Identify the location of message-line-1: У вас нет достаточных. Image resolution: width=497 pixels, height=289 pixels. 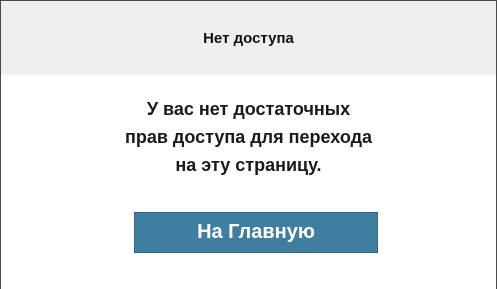
(248, 109).